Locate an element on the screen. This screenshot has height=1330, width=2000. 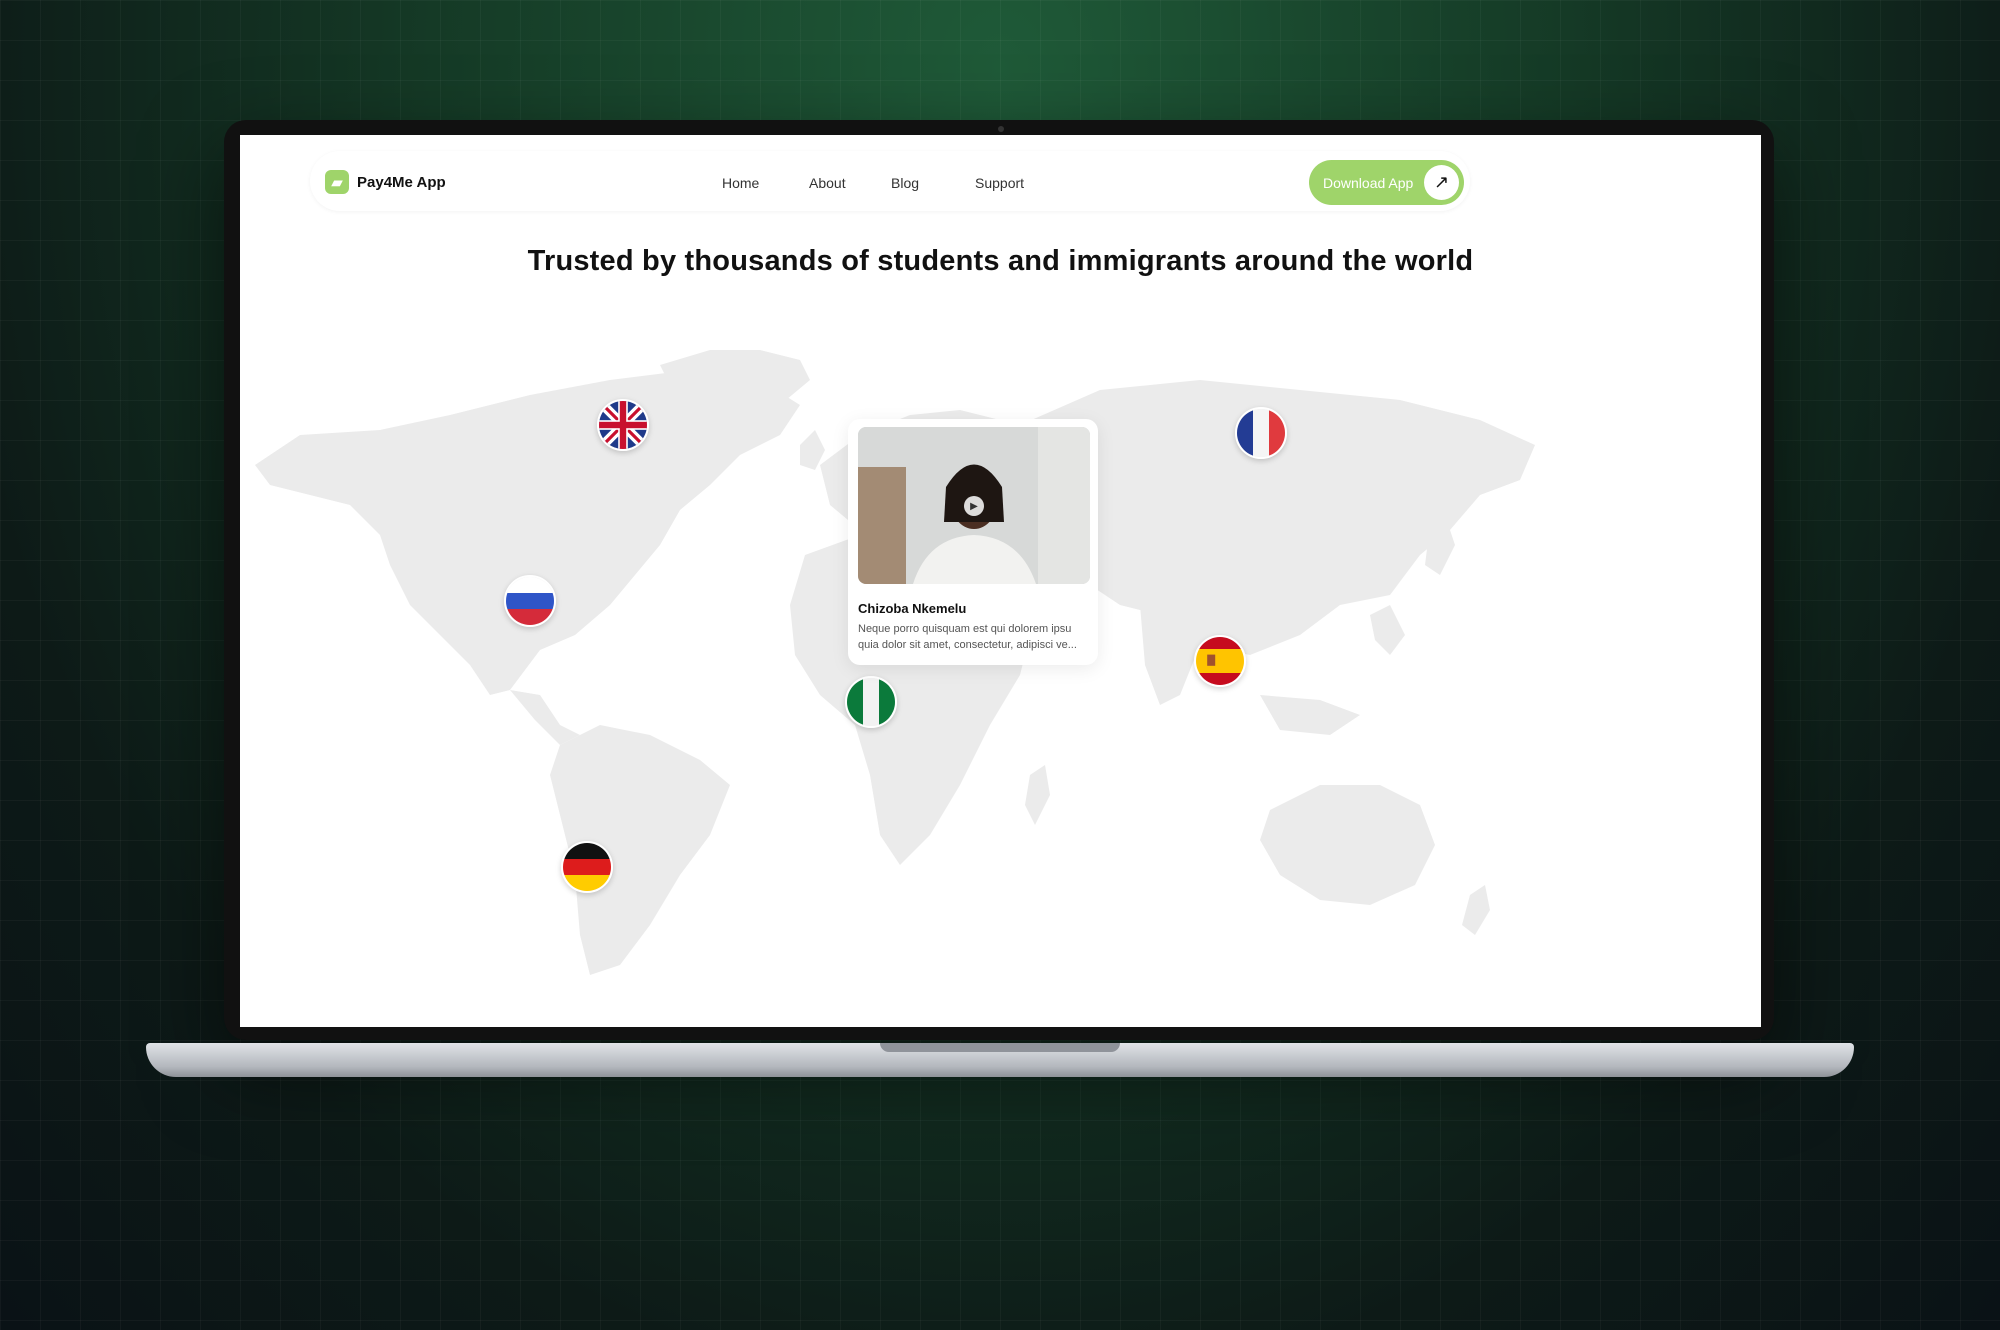
play-icon: ▶ is located at coordinates (974, 506).